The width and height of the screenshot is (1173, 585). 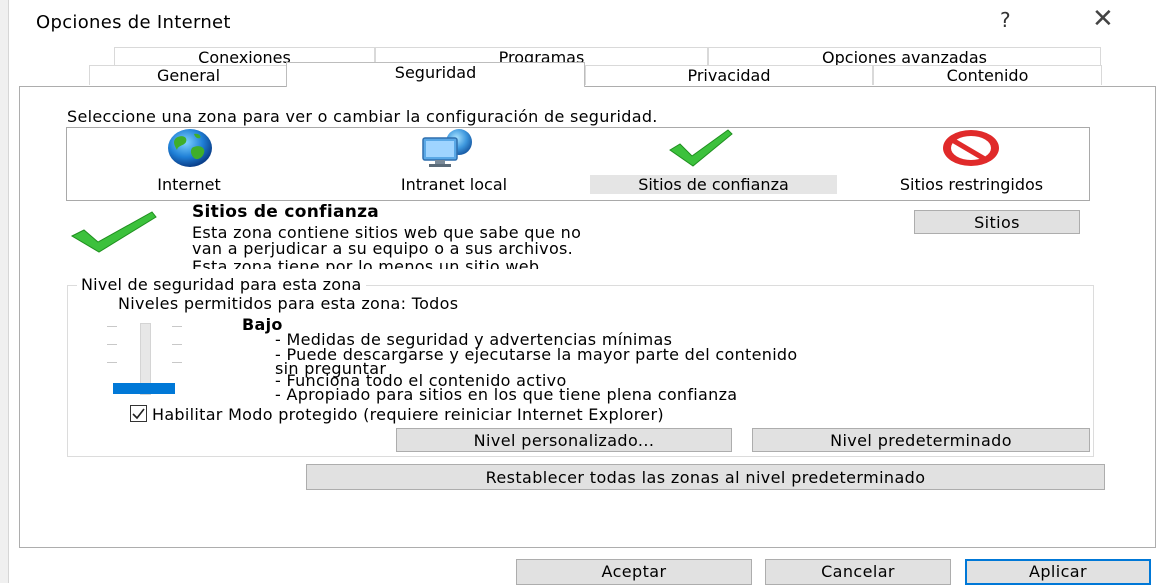 I want to click on zone-label: Internet, so click(x=189, y=184).